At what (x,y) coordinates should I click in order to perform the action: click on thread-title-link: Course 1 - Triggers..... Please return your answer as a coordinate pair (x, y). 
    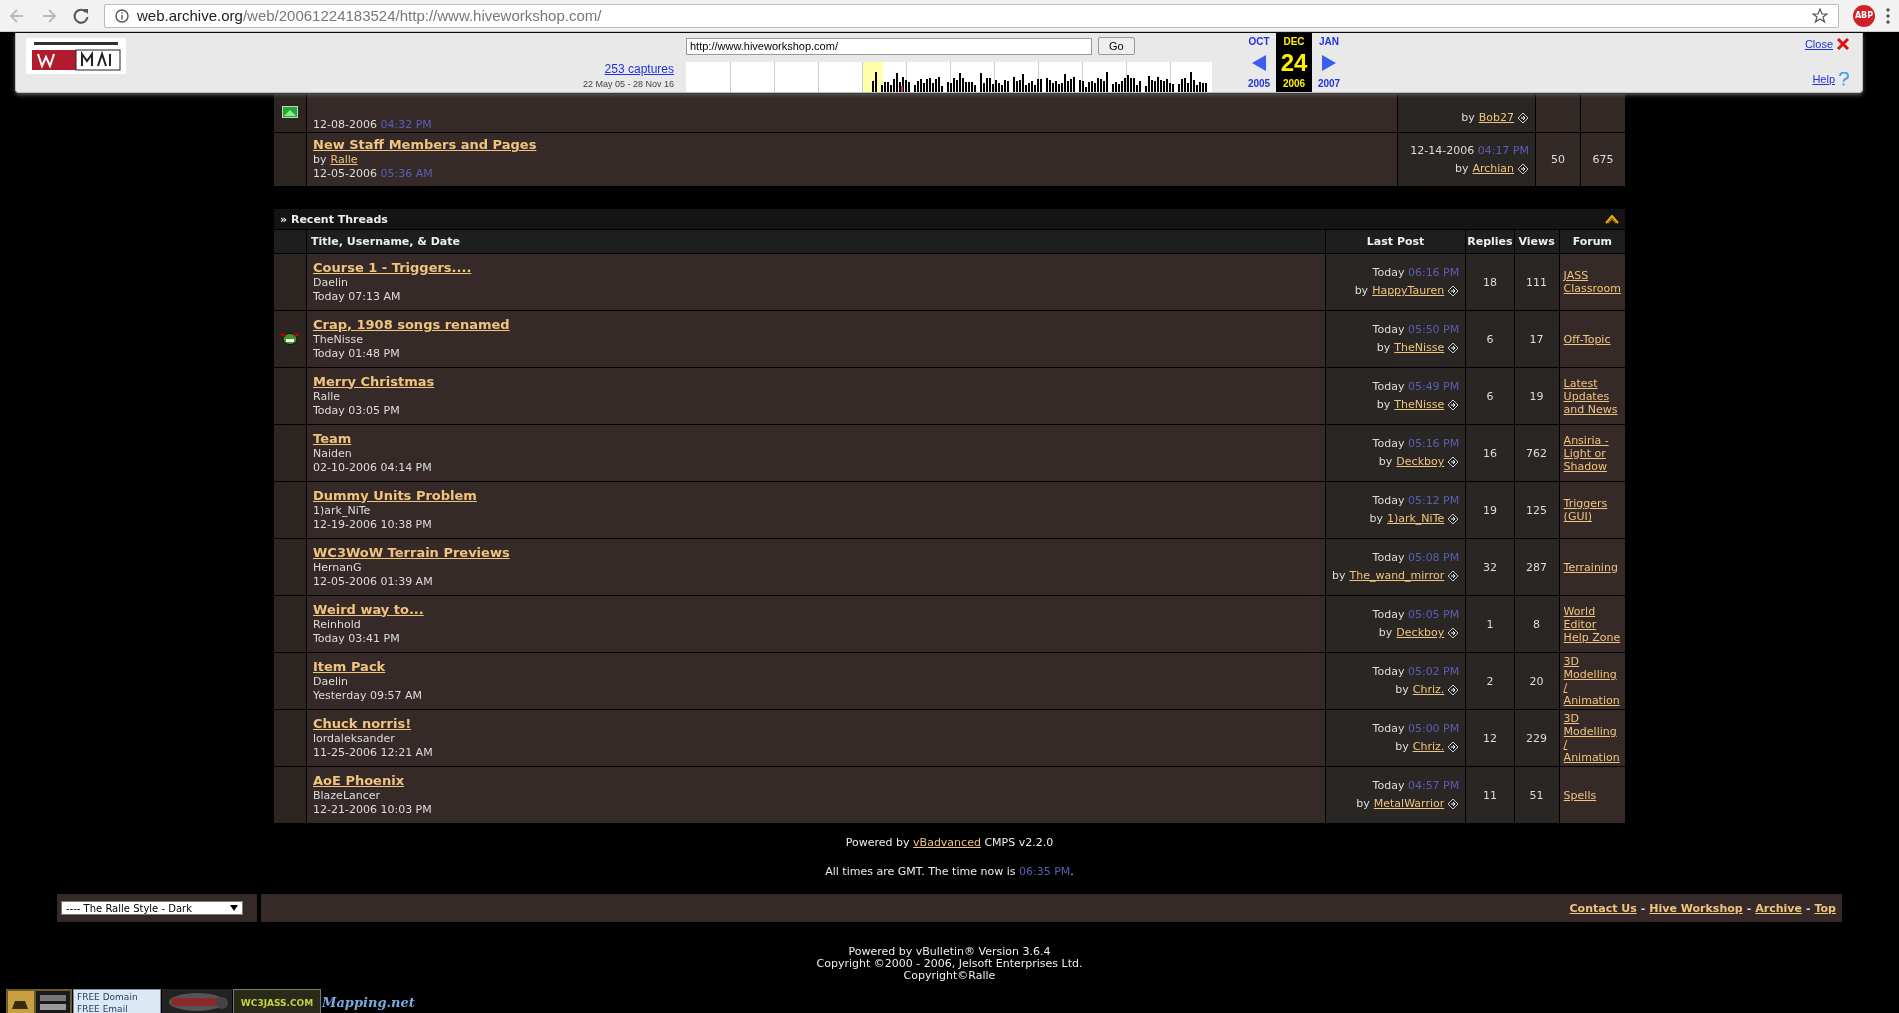
    Looking at the image, I should click on (392, 267).